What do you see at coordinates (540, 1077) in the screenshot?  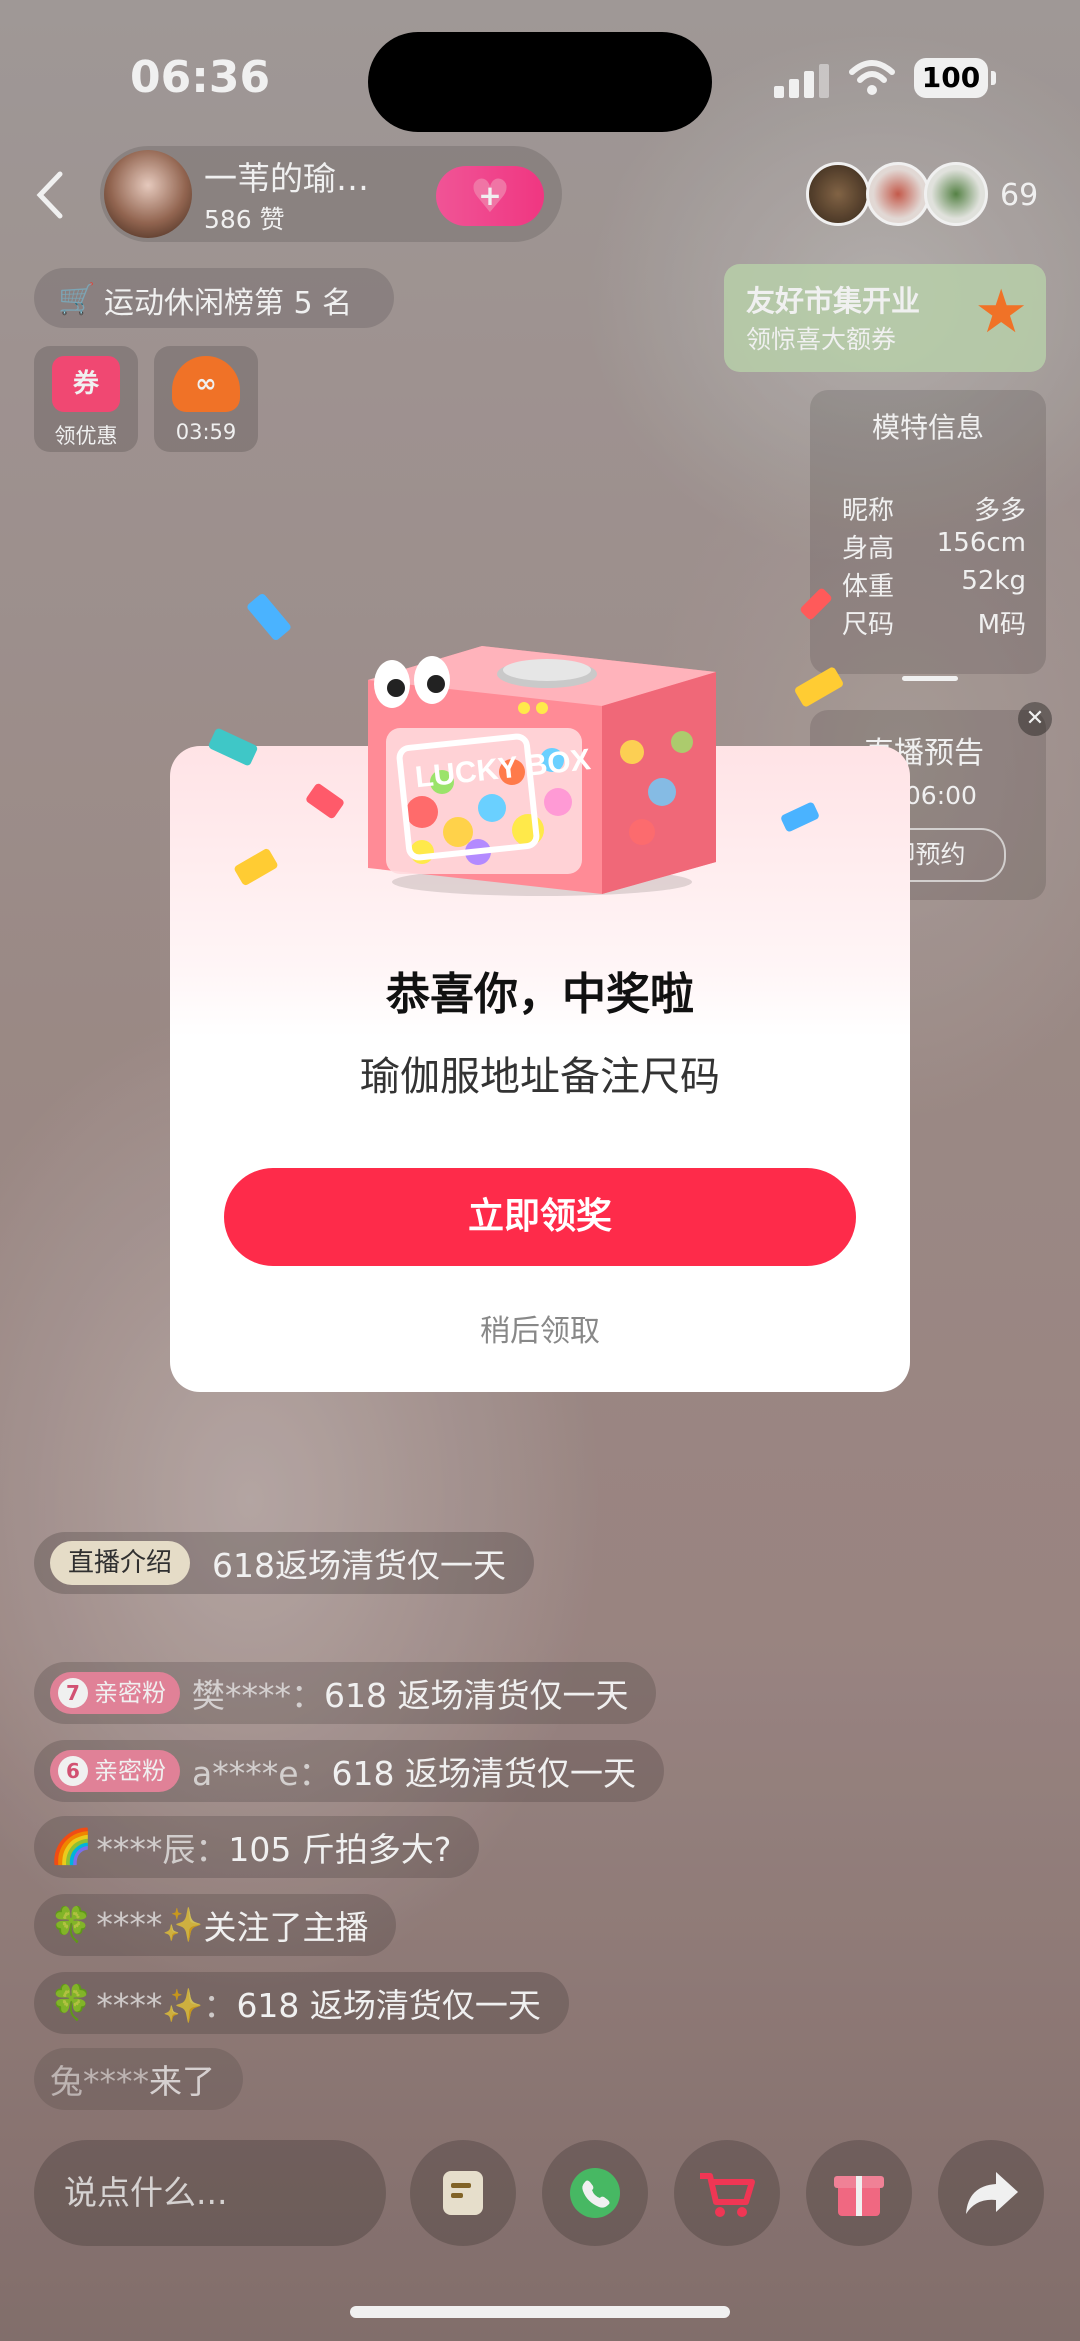 I see `modal-subtitle: 瑜伽服地址备注尺码` at bounding box center [540, 1077].